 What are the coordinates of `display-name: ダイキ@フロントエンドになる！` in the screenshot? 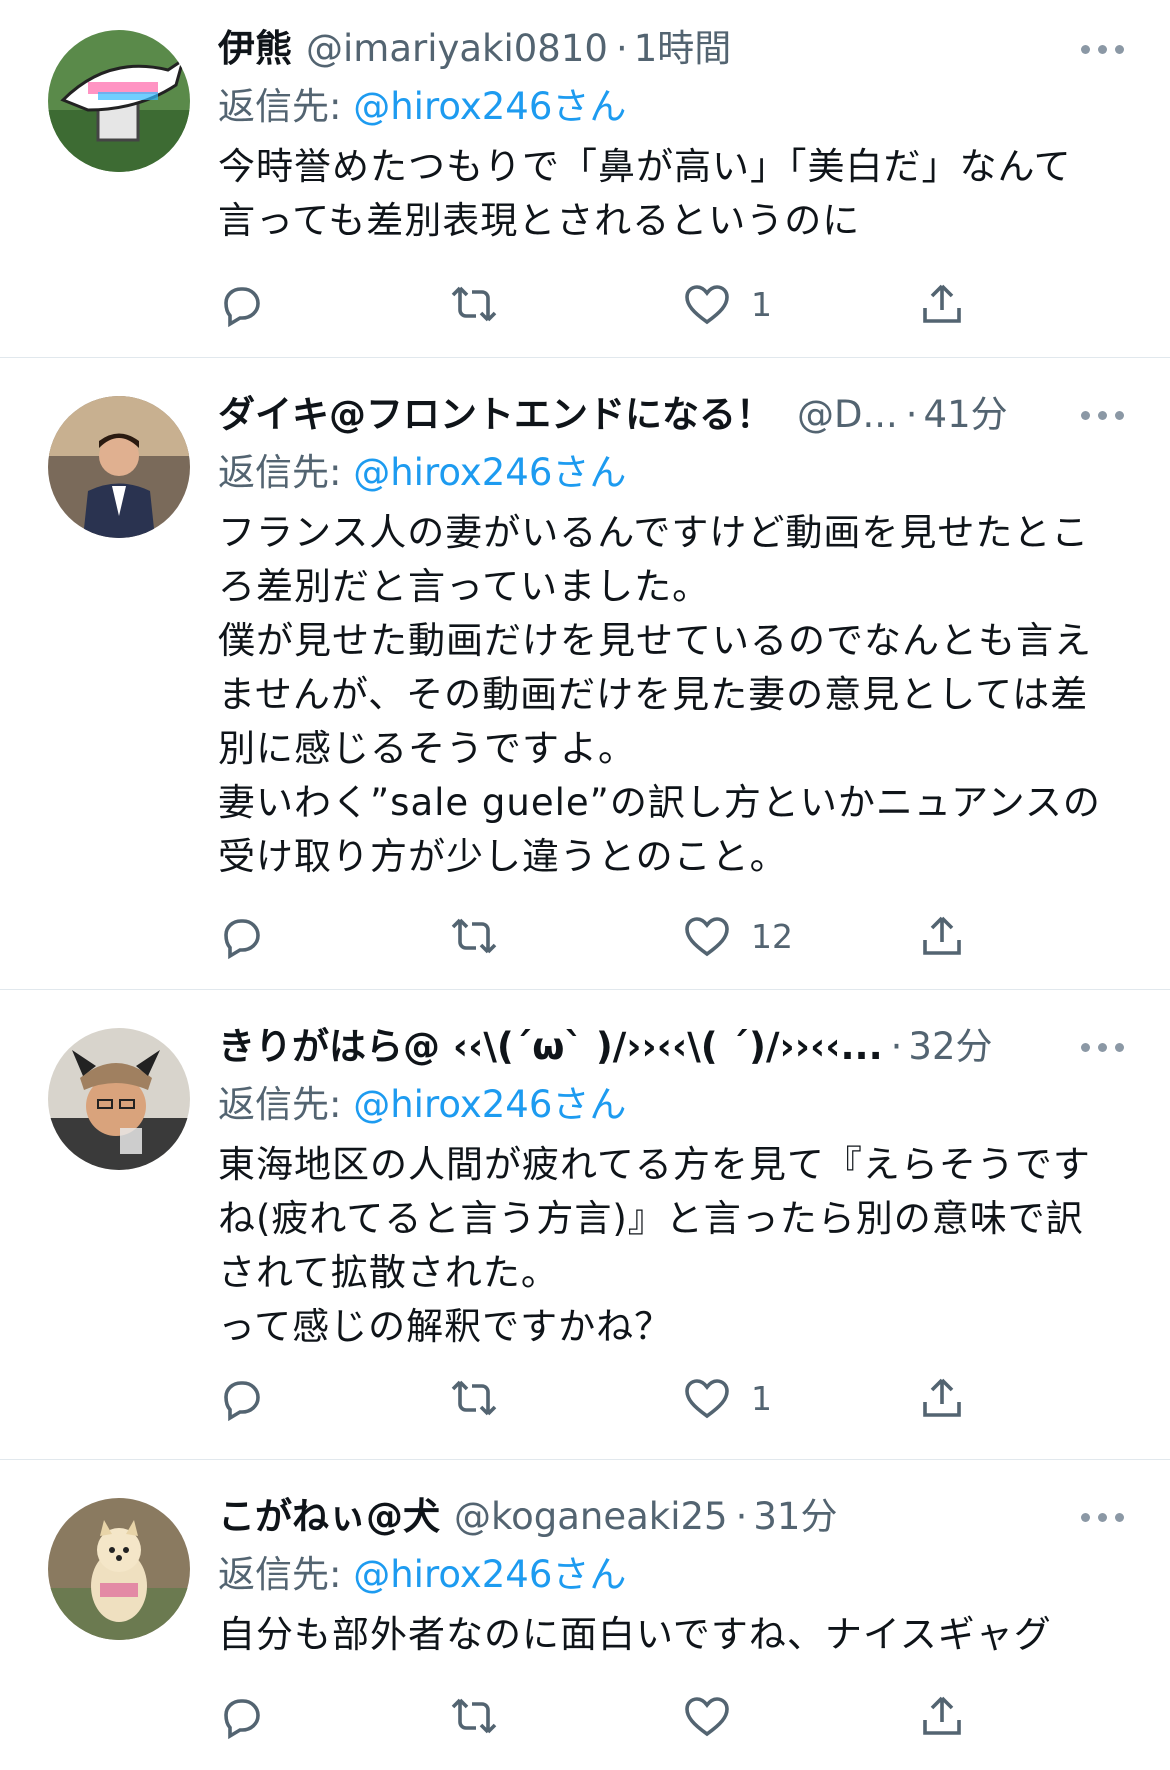 It's located at (495, 415).